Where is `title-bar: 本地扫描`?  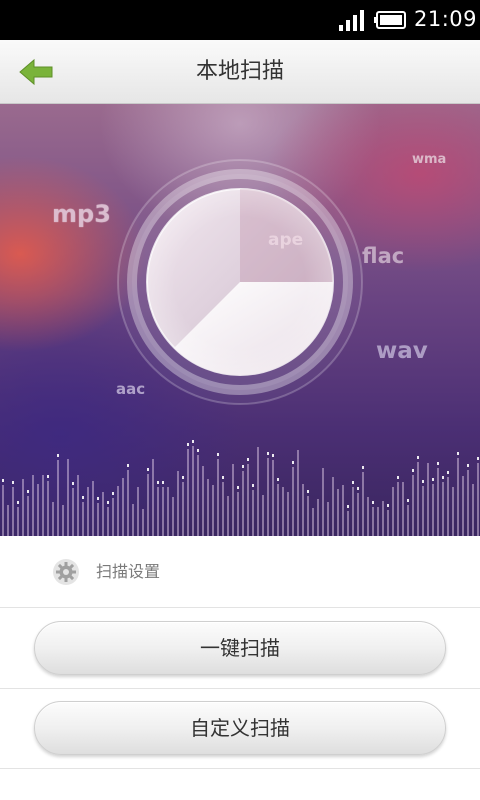
title-bar: 本地扫描 is located at coordinates (240, 72).